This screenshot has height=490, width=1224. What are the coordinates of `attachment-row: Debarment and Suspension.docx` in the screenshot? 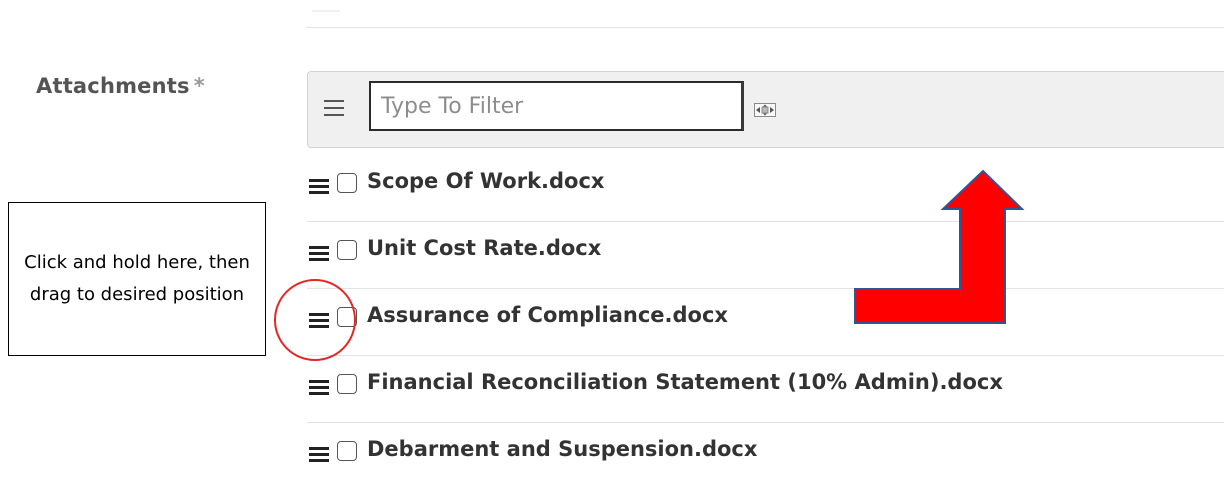 It's located at (765, 456).